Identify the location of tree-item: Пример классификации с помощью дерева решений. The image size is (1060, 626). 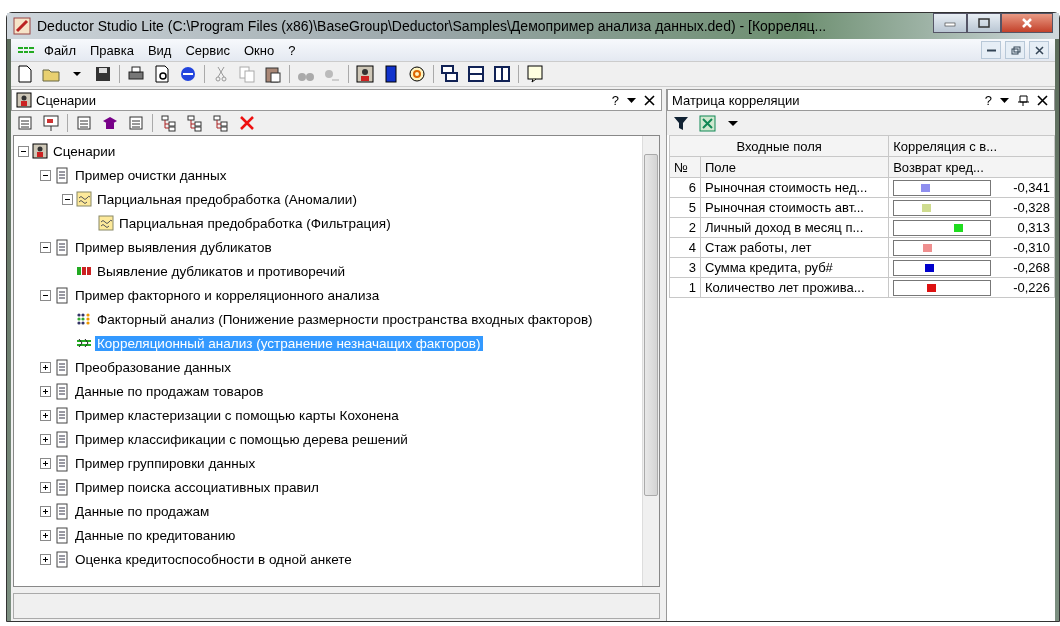
(241, 439).